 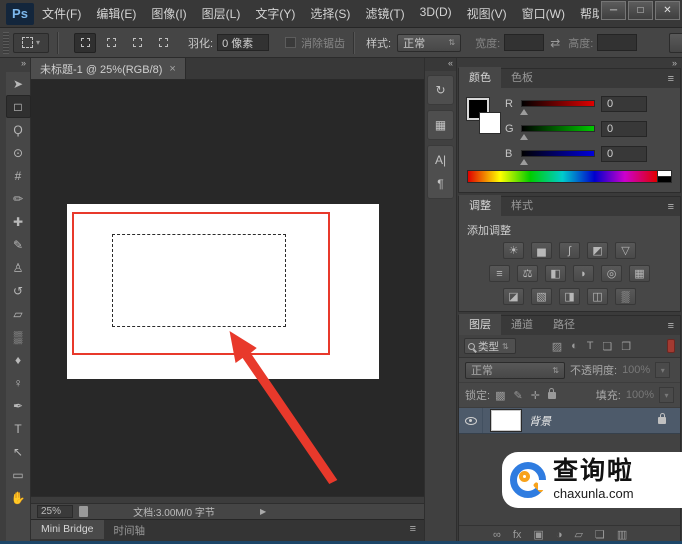 What do you see at coordinates (490, 346) in the screenshot?
I see `layer-filter-kind-dropdown: 类型 ⇅` at bounding box center [490, 346].